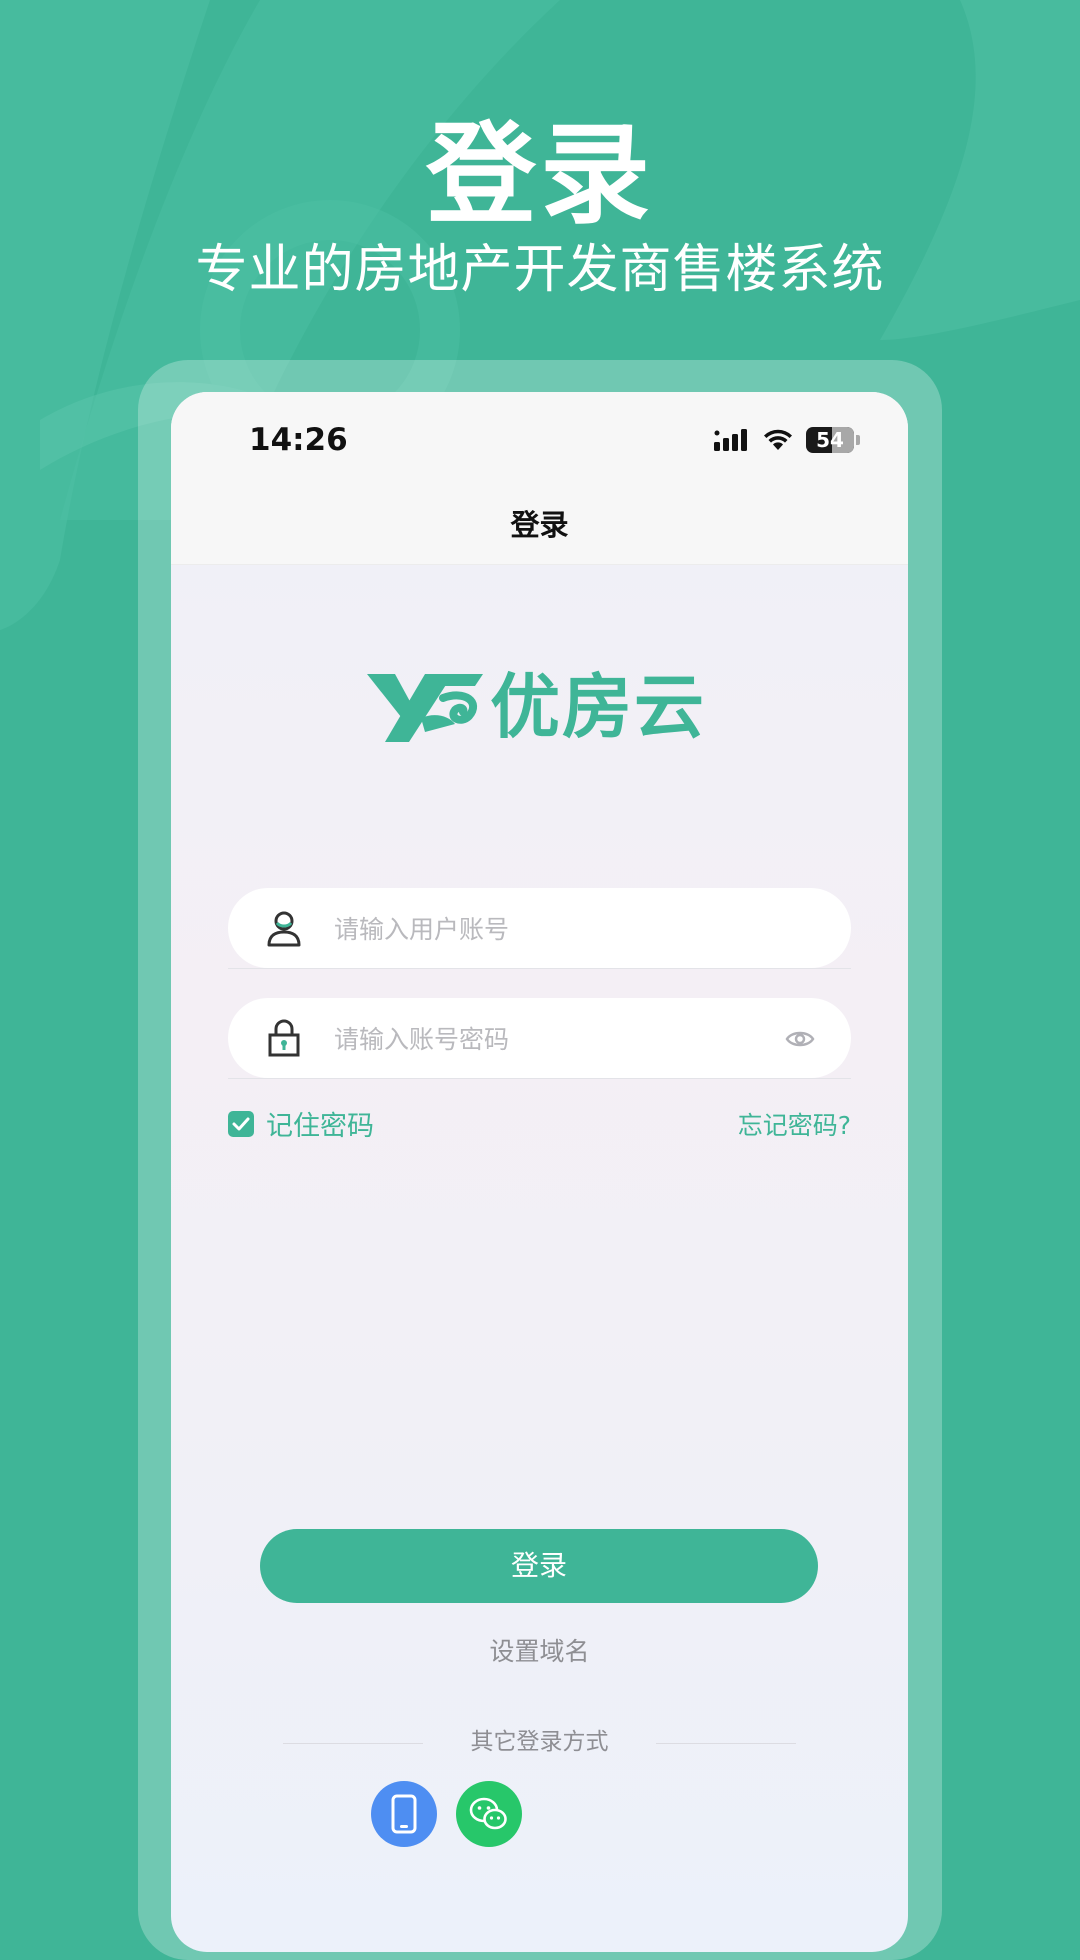  What do you see at coordinates (730, 440) in the screenshot?
I see `signal-icon` at bounding box center [730, 440].